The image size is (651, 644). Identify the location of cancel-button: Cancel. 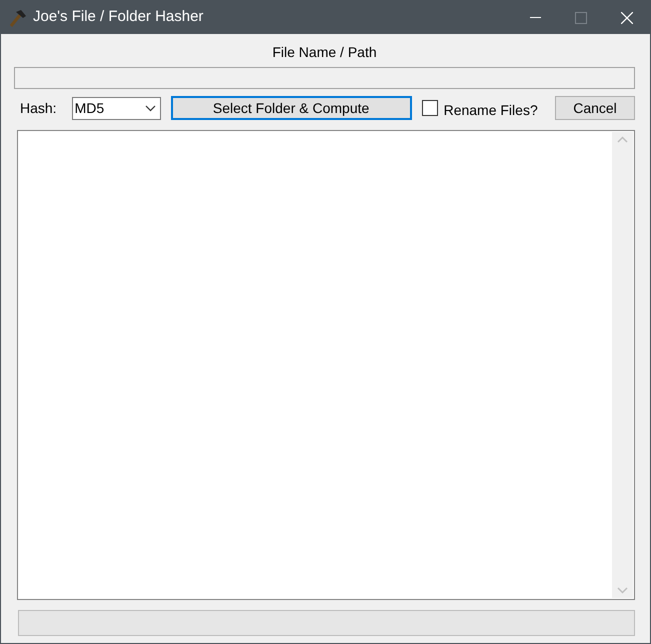
(595, 108).